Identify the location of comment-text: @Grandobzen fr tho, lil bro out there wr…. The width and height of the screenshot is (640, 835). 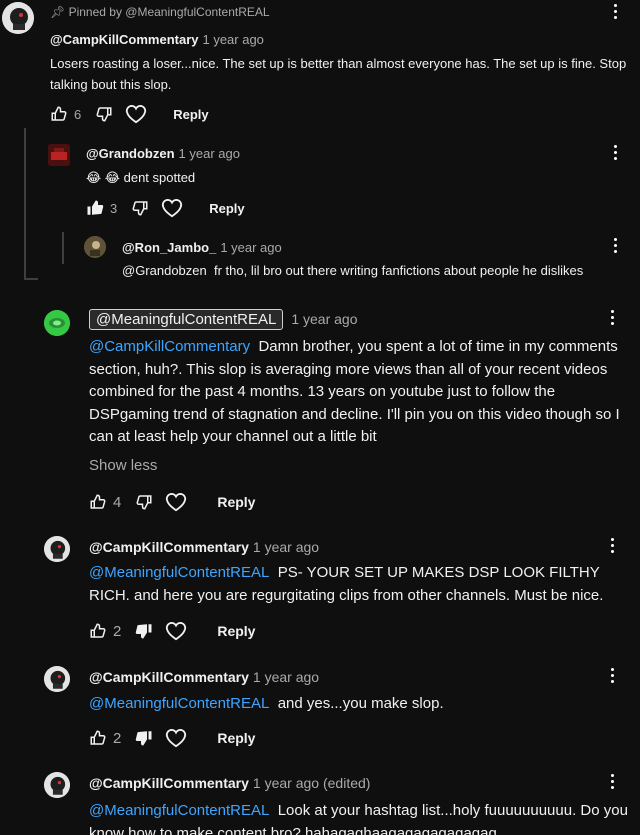
(374, 271).